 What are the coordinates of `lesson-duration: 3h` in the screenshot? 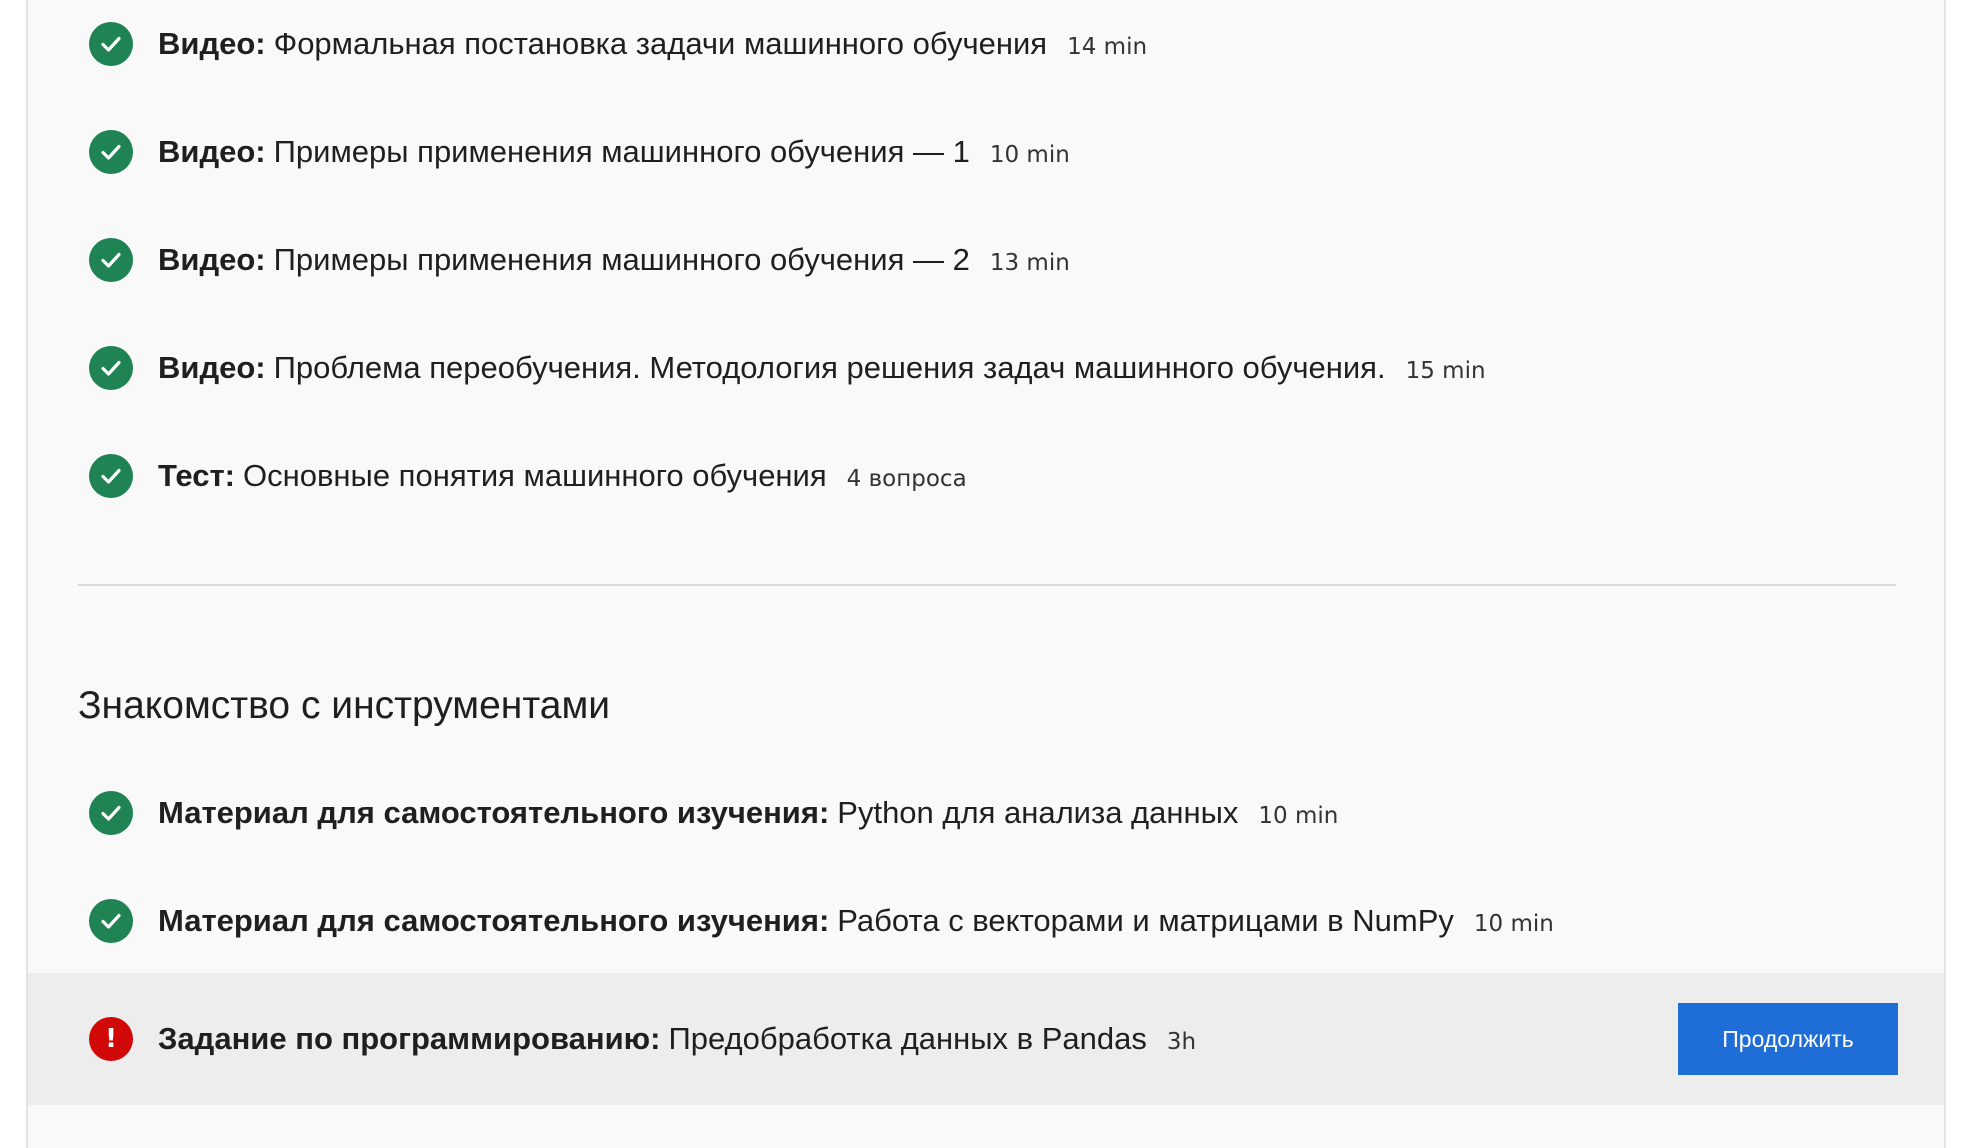 It's located at (1181, 1042).